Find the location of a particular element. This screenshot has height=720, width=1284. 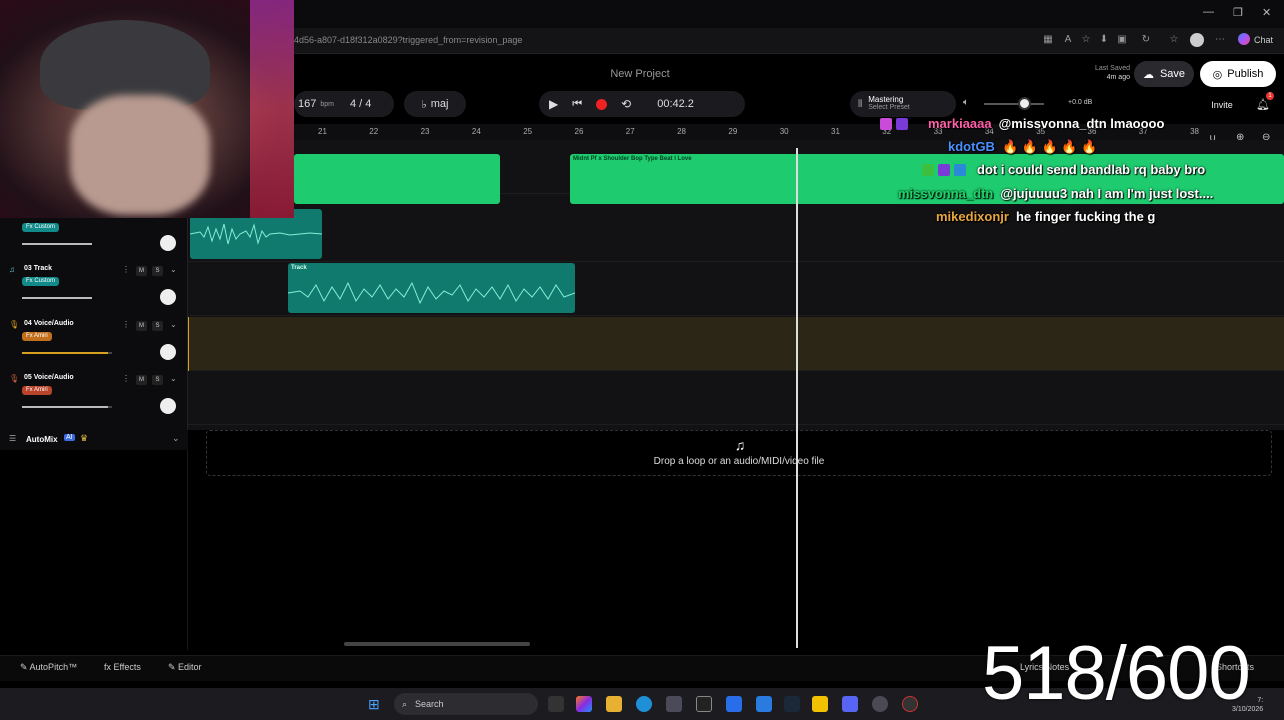

bell-icon: 🔔︎ is located at coordinates (1263, 104).